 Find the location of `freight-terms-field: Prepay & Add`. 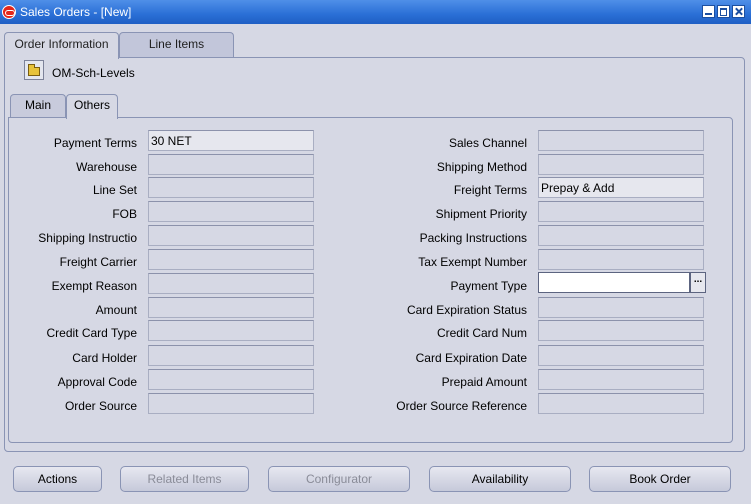

freight-terms-field: Prepay & Add is located at coordinates (621, 187).